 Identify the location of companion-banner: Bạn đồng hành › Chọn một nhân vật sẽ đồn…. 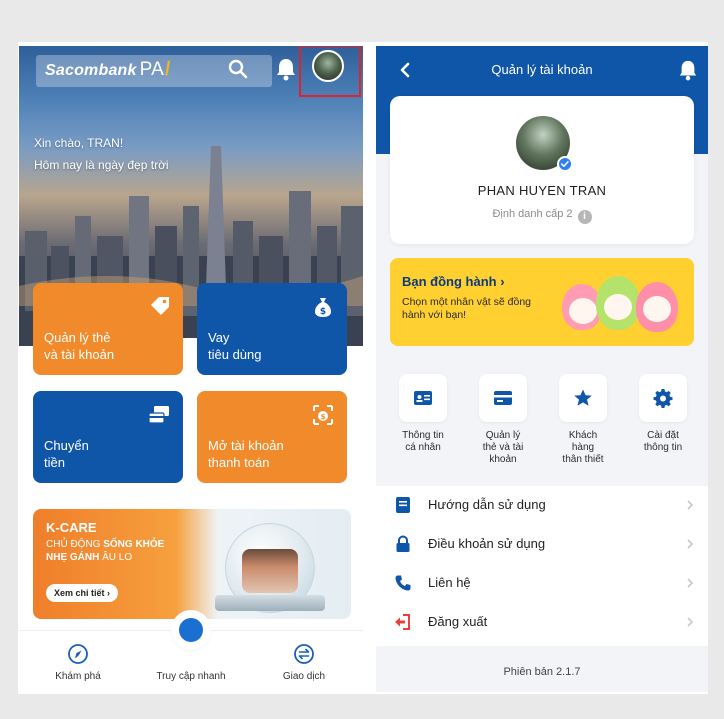
(542, 302).